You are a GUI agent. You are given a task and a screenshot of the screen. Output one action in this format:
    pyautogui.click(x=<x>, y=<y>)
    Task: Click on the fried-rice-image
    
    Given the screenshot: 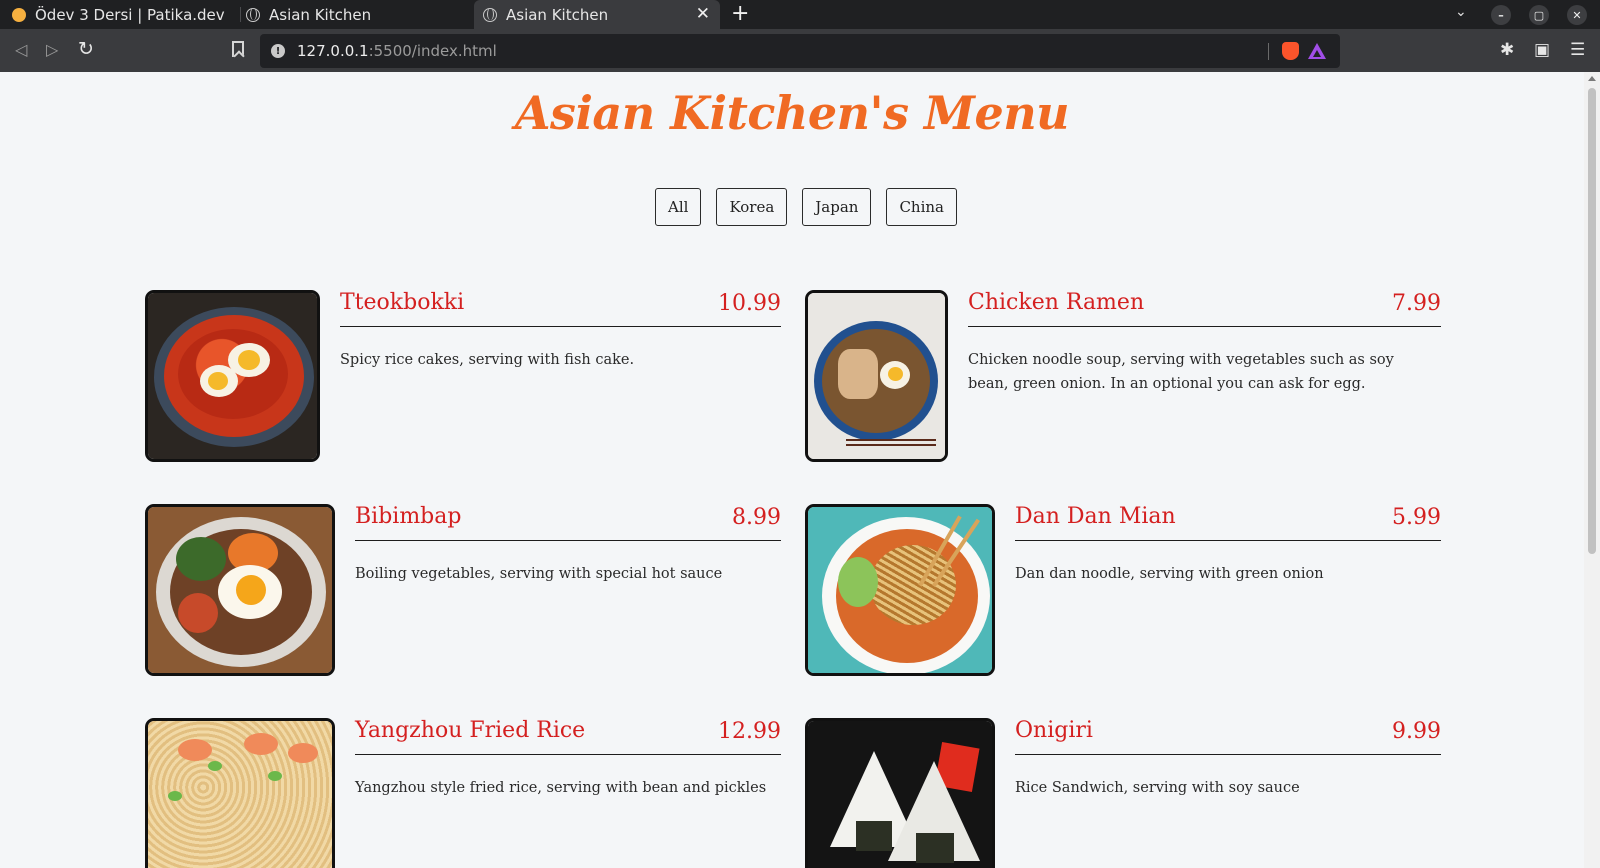 What is the action you would take?
    pyautogui.click(x=240, y=793)
    